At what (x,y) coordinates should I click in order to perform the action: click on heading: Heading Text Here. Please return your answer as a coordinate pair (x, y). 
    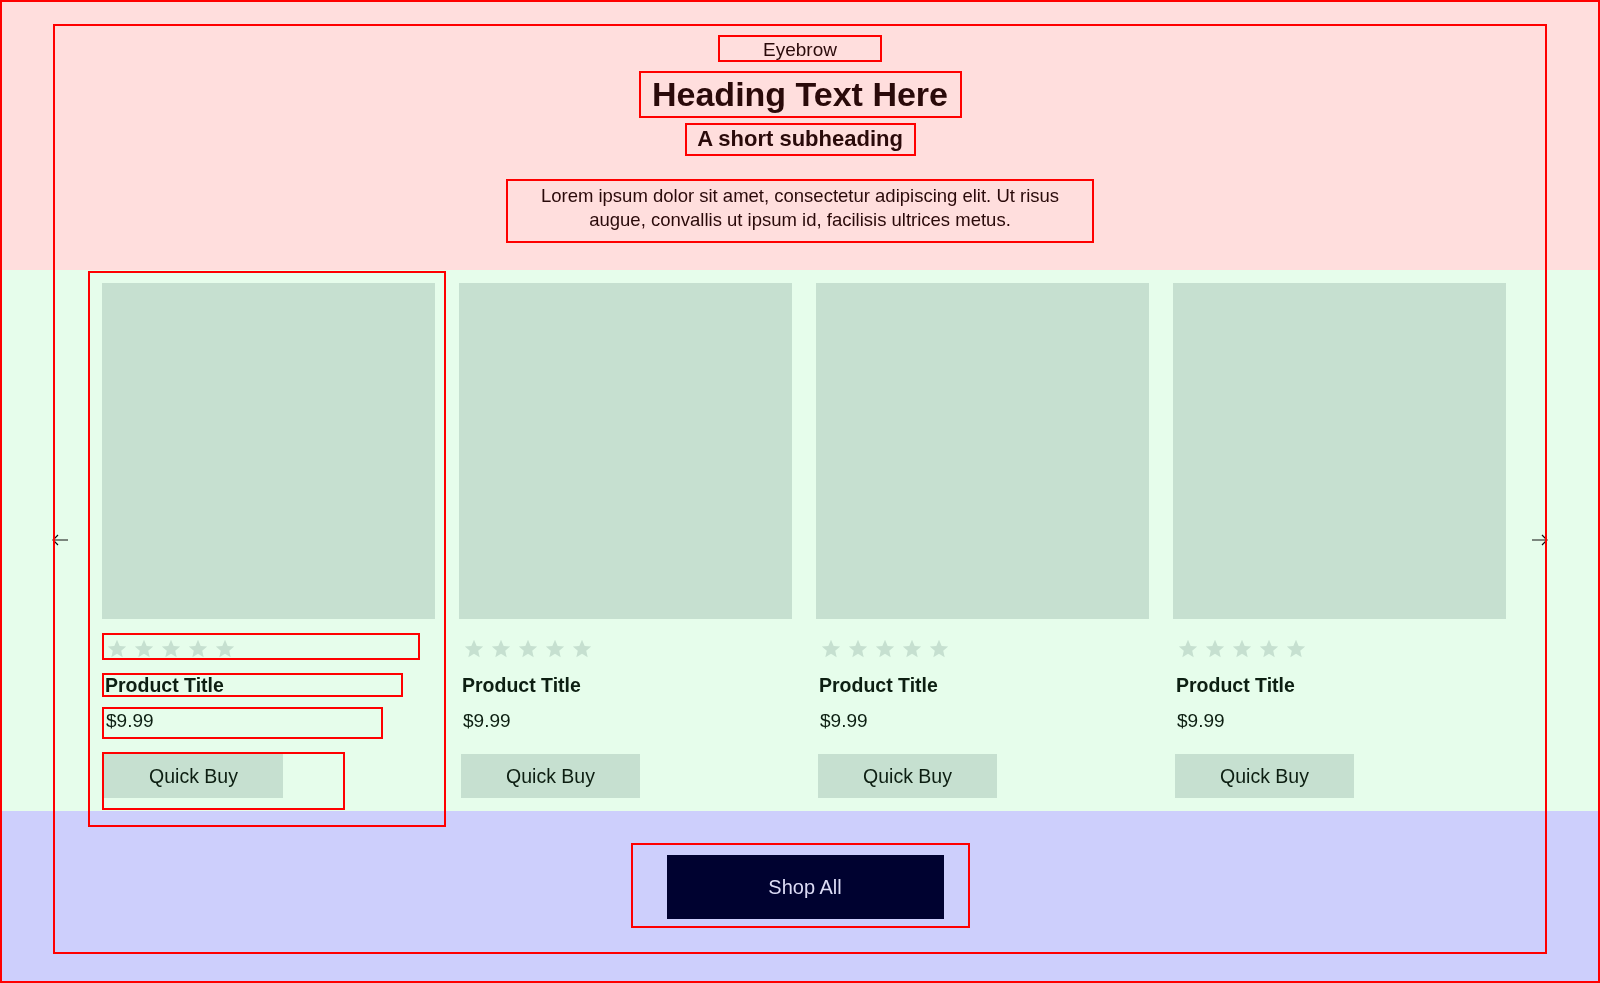
    Looking at the image, I should click on (800, 94).